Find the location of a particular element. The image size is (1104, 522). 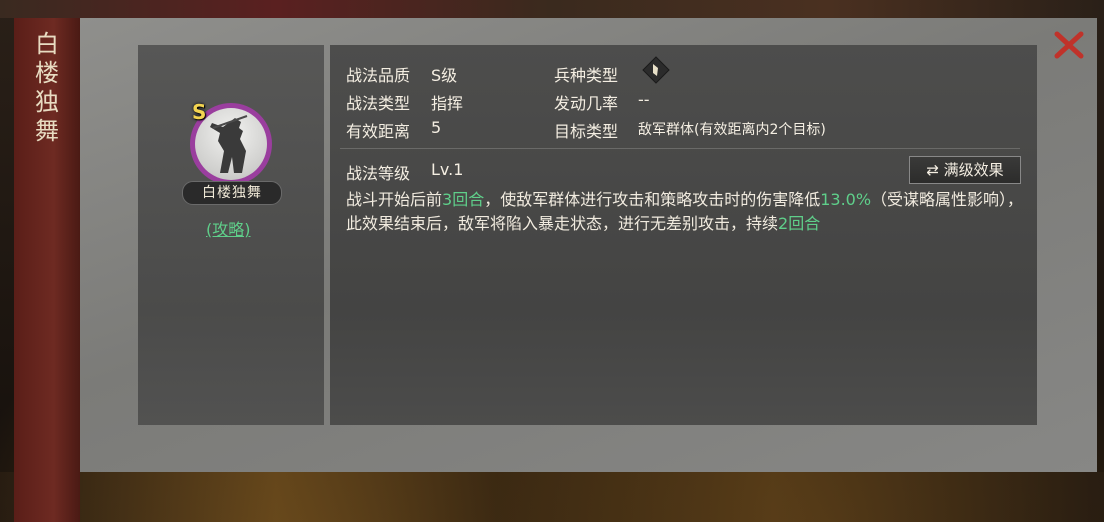

close-icon is located at coordinates (1069, 45).